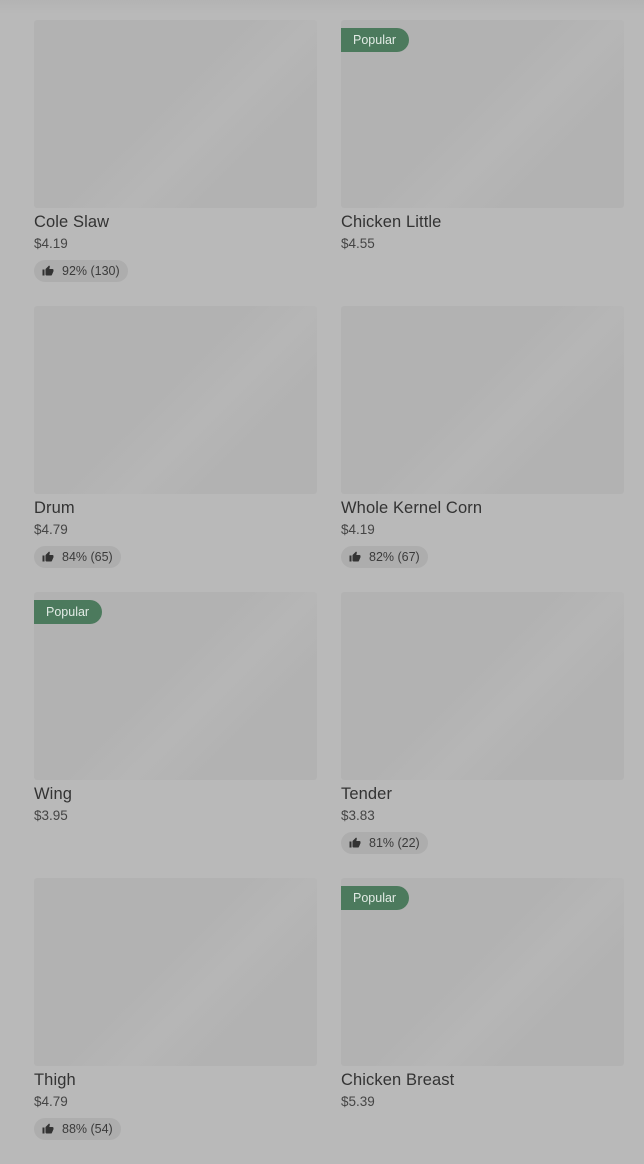  What do you see at coordinates (358, 815) in the screenshot?
I see `item-price: $3.83` at bounding box center [358, 815].